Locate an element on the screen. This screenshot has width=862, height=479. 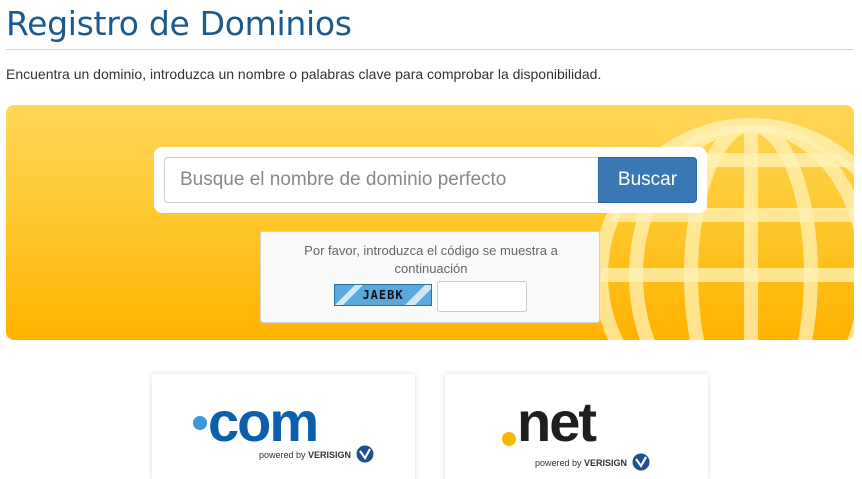
title-divider is located at coordinates (430, 49).